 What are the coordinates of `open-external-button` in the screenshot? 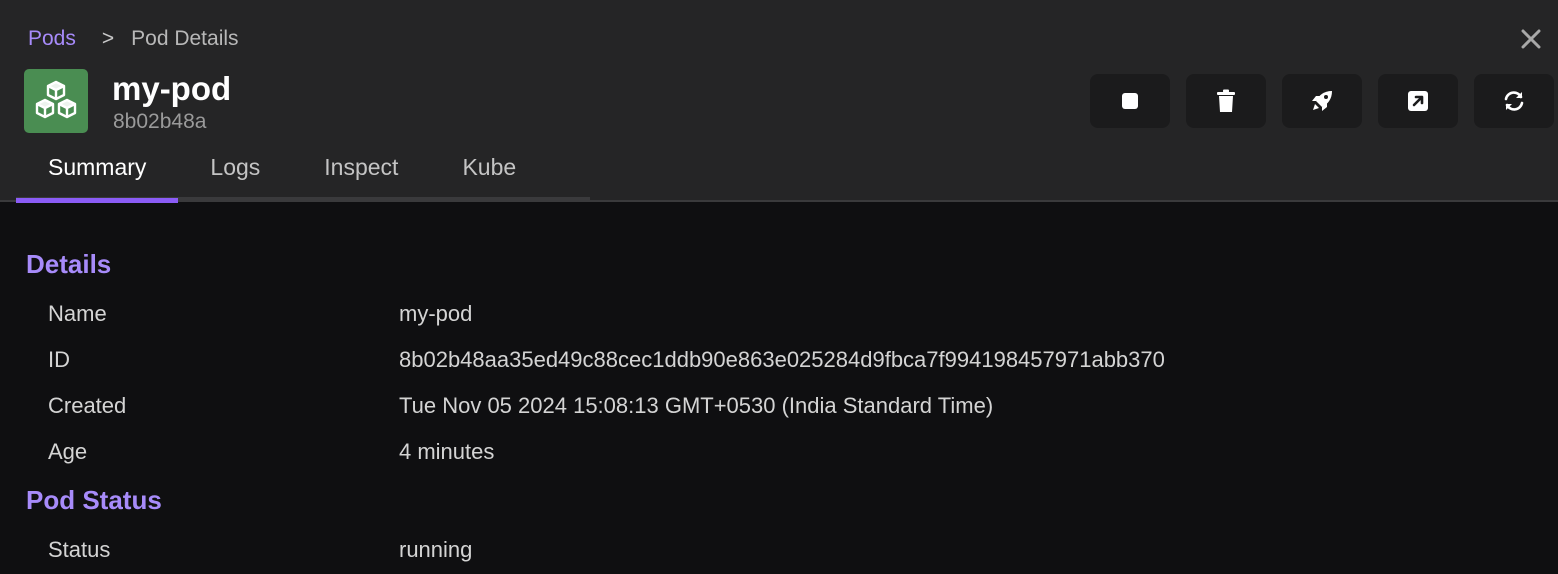 It's located at (1418, 101).